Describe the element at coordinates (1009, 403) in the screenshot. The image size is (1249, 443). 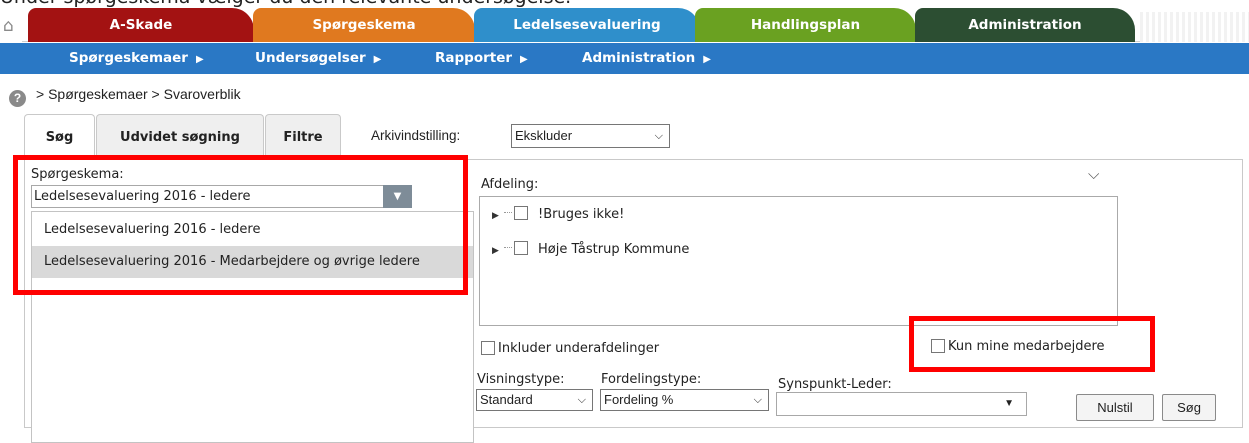
I see `dropdown-arrow-icon: ▼` at that location.